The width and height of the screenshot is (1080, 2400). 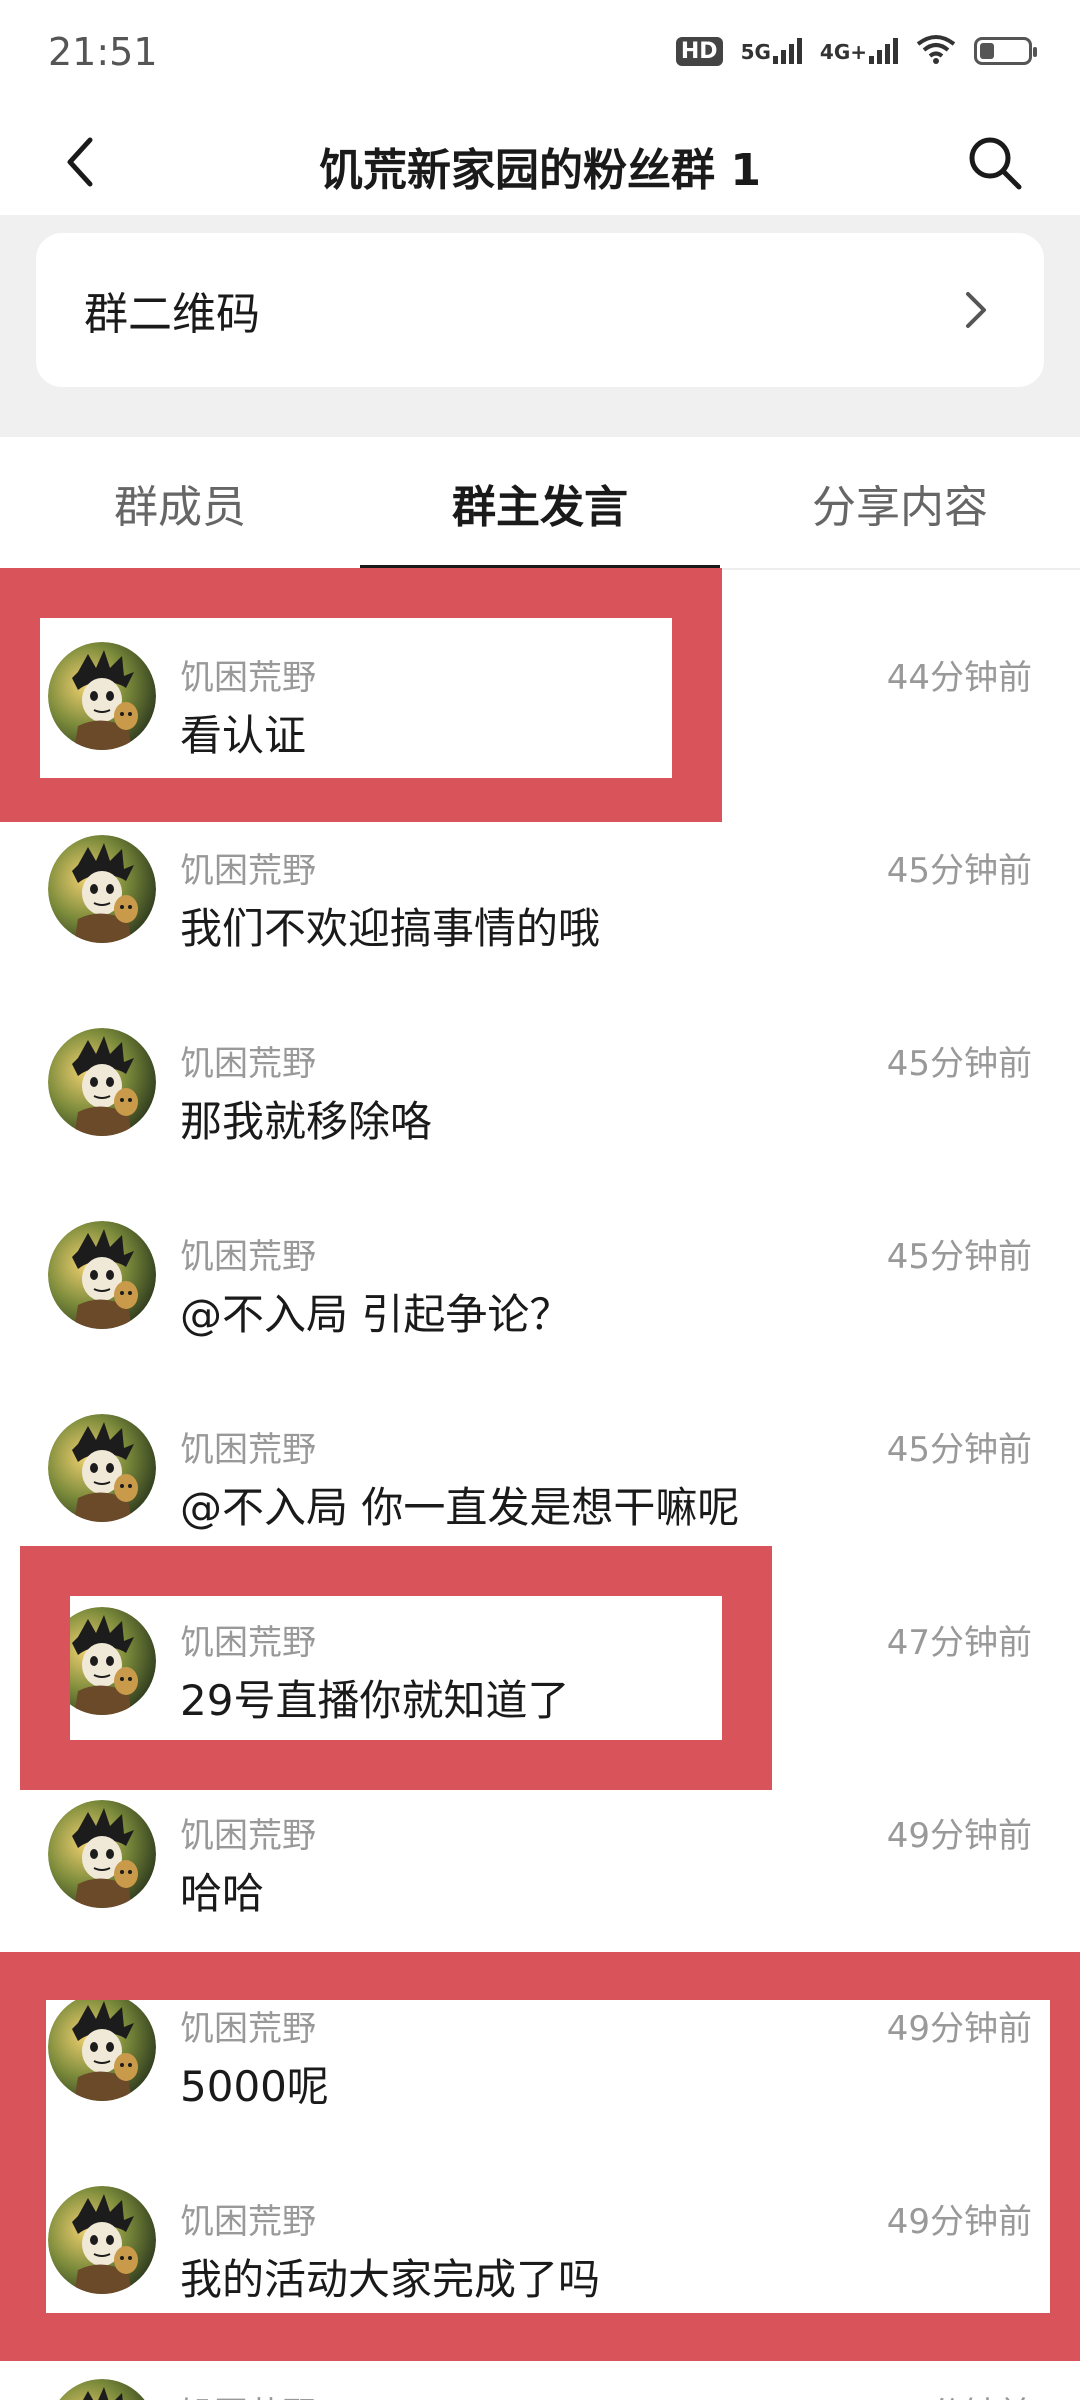 I want to click on message-row: 饥困荒野 我的活动大家完成了吗 49分钟前, so click(x=540, y=2212).